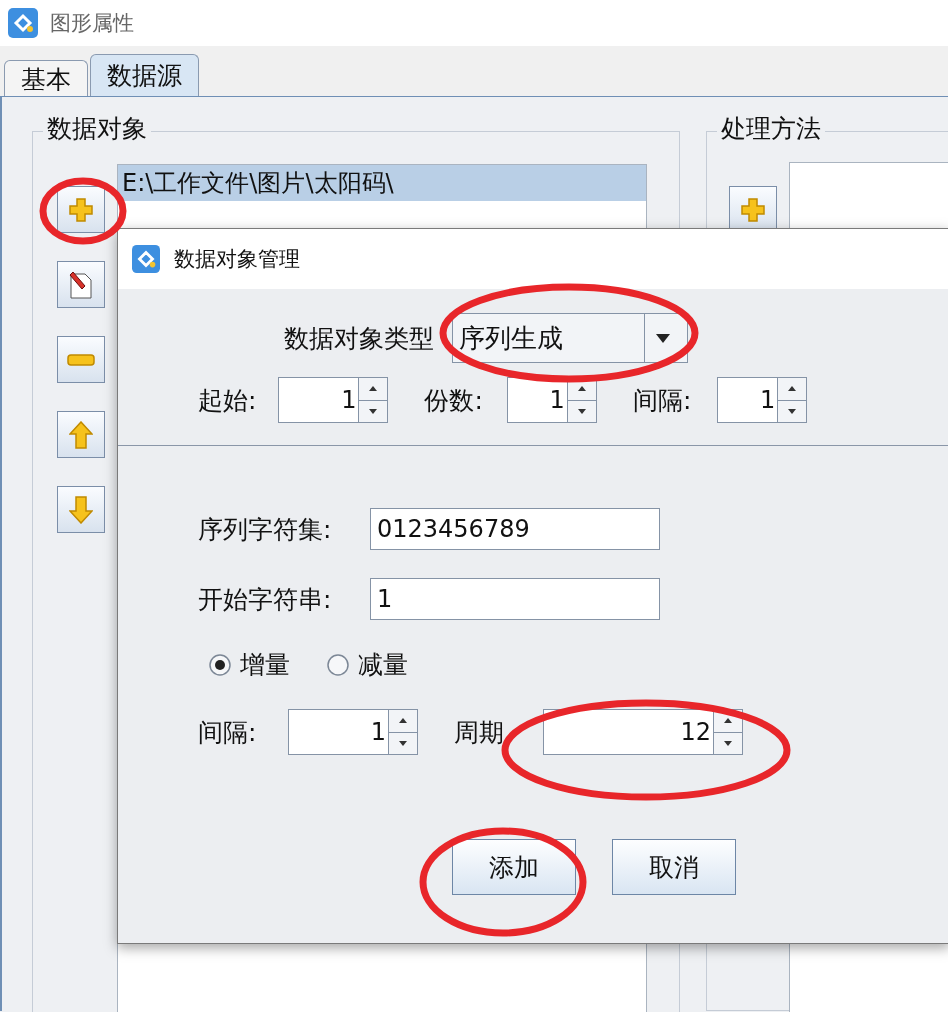  Describe the element at coordinates (92, 23) in the screenshot. I see `window-title: 图形属性` at that location.